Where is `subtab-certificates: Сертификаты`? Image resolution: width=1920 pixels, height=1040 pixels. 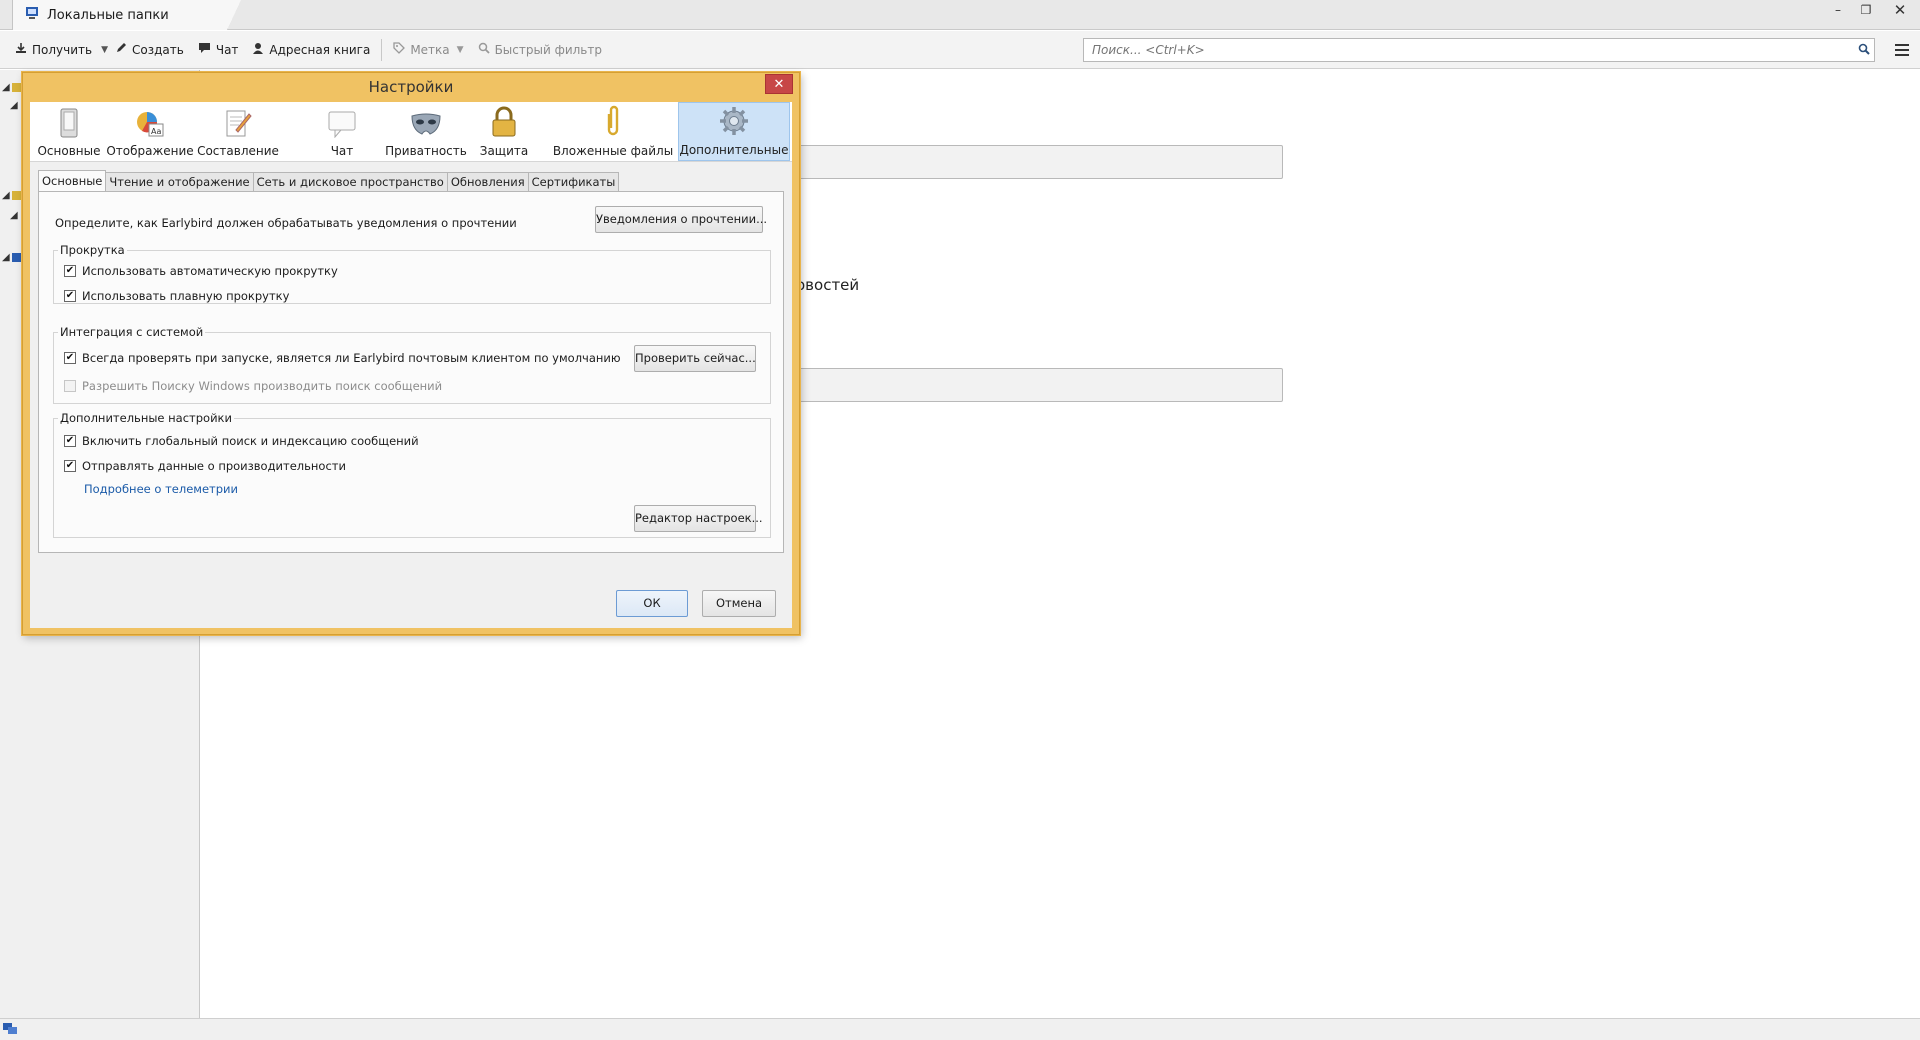 subtab-certificates: Сертификаты is located at coordinates (573, 181).